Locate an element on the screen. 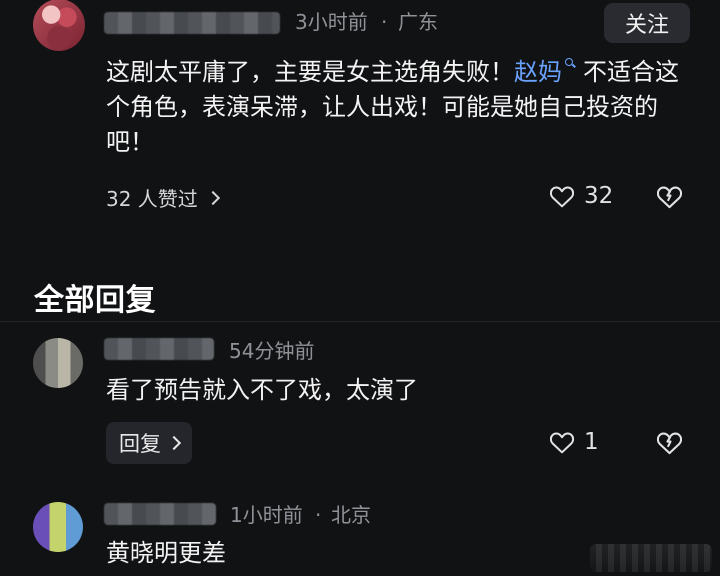 The width and height of the screenshot is (720, 576). top-comment-username-blur is located at coordinates (192, 23).